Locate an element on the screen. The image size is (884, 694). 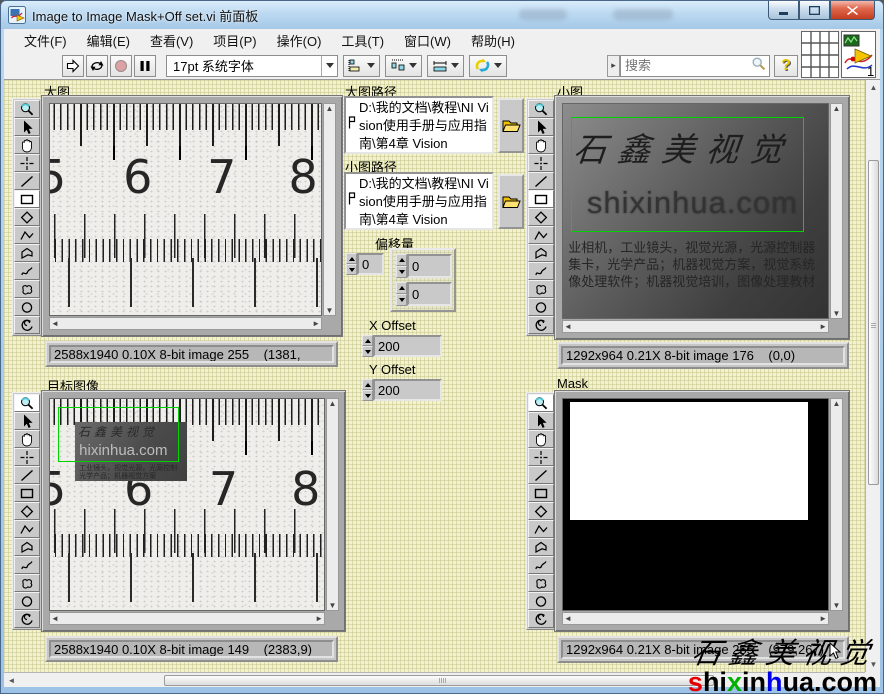
roi-rectangle is located at coordinates (687, 174).